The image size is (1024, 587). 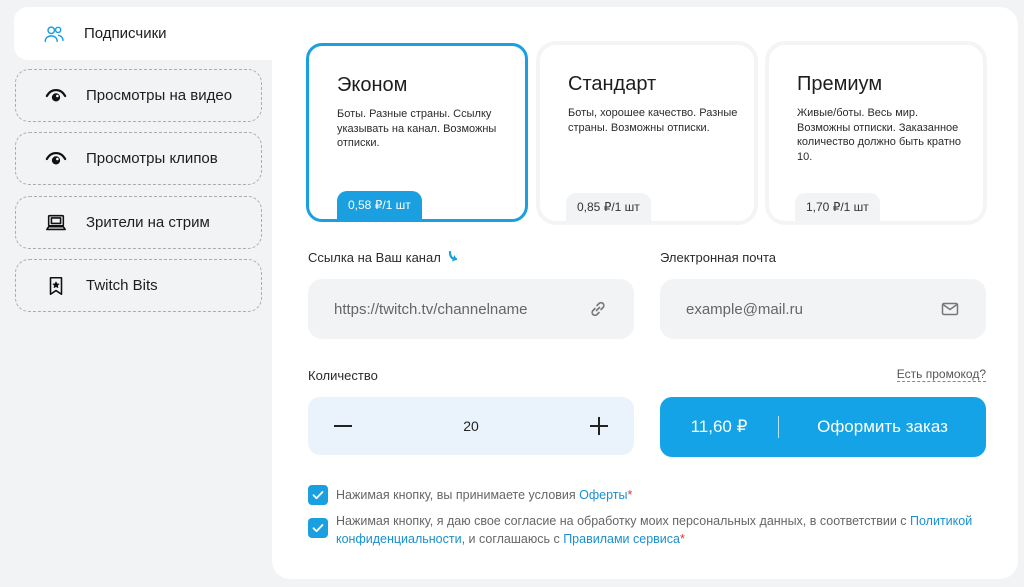 I want to click on tariff-title: Эконом, so click(x=372, y=85).